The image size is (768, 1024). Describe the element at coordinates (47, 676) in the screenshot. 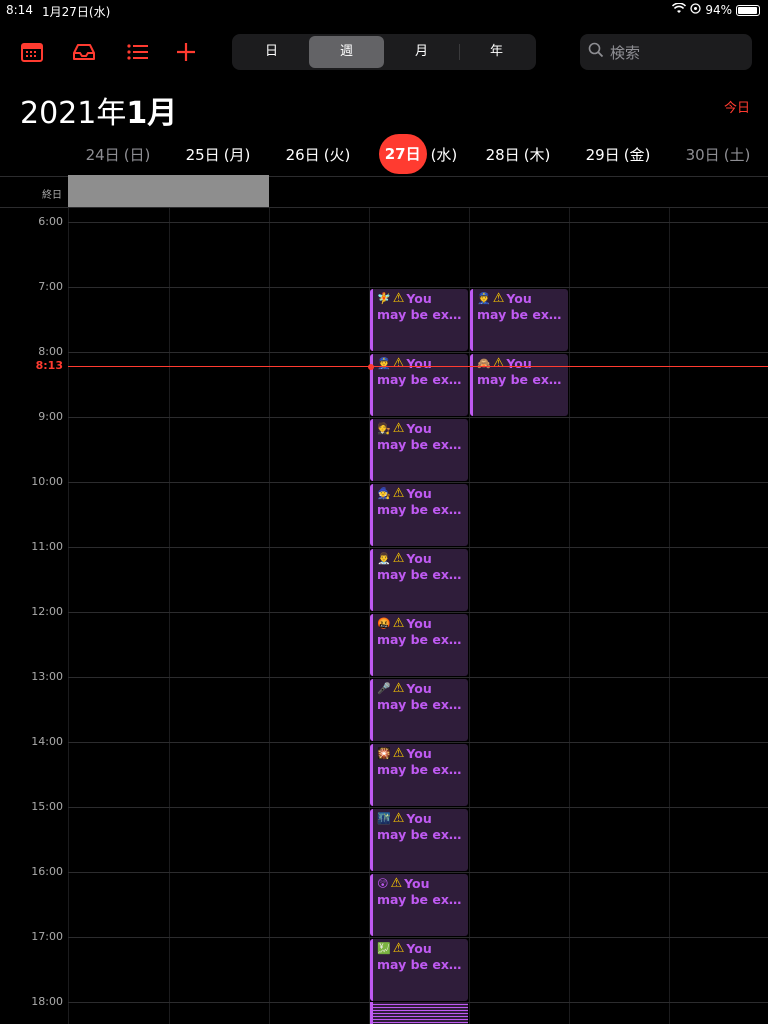

I see `hour-label: 13:00` at that location.